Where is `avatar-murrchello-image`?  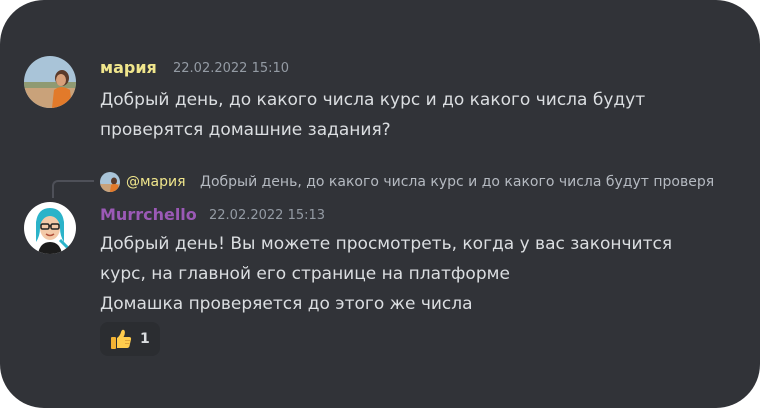 avatar-murrchello-image is located at coordinates (50, 228).